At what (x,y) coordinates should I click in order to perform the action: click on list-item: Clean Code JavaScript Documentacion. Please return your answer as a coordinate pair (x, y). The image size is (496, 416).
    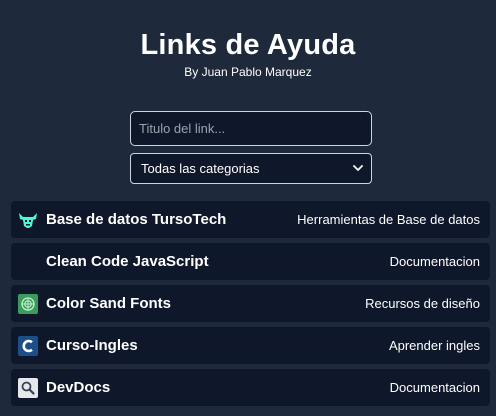
    Looking at the image, I should click on (250, 261).